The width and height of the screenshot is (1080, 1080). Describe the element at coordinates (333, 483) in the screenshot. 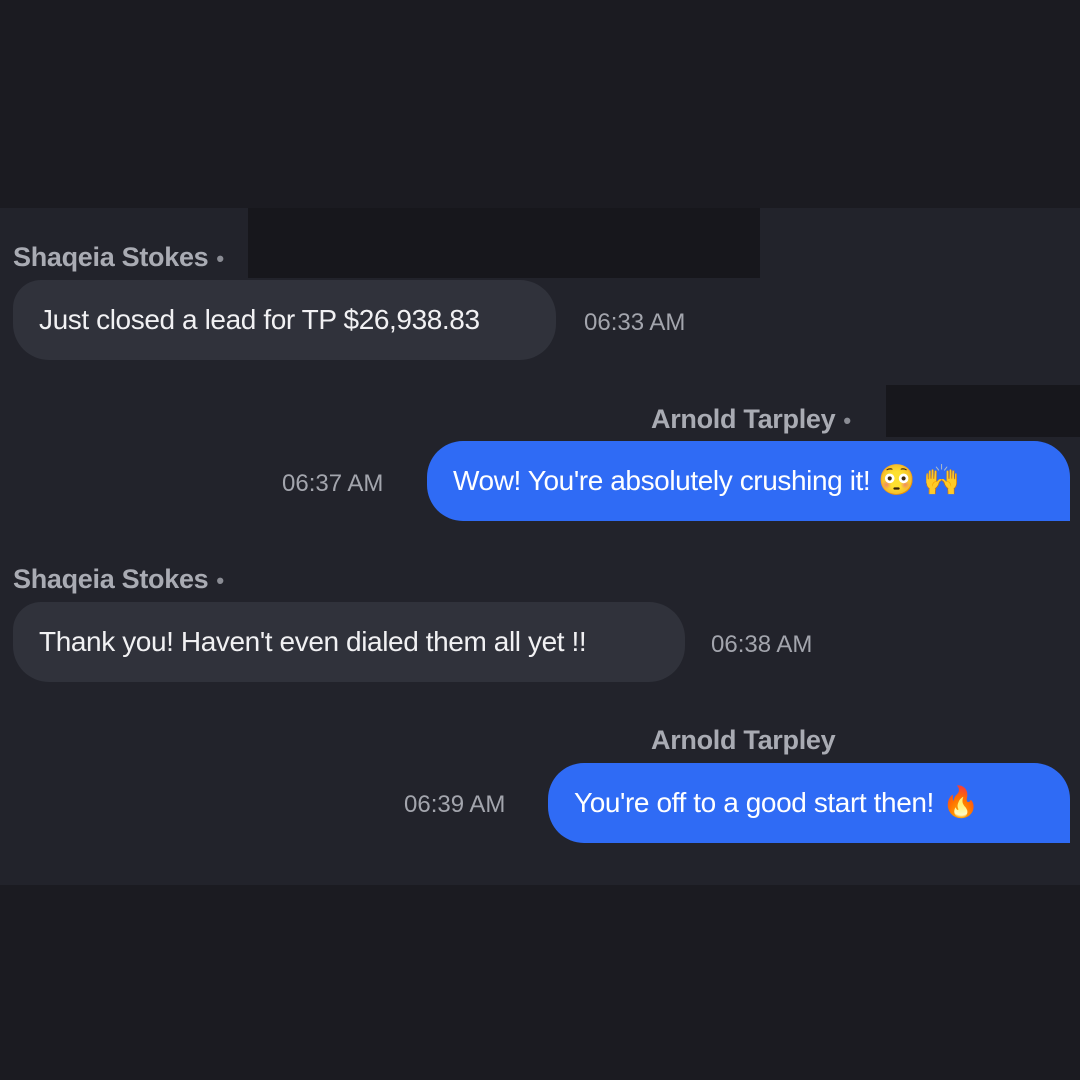

I see `message-timestamp: 06:37 AM` at that location.